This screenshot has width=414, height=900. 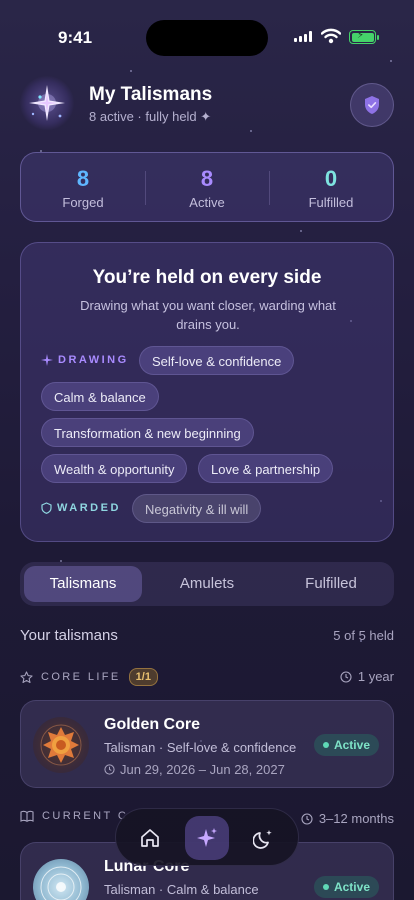 I want to click on nav-home-button, so click(x=150, y=838).